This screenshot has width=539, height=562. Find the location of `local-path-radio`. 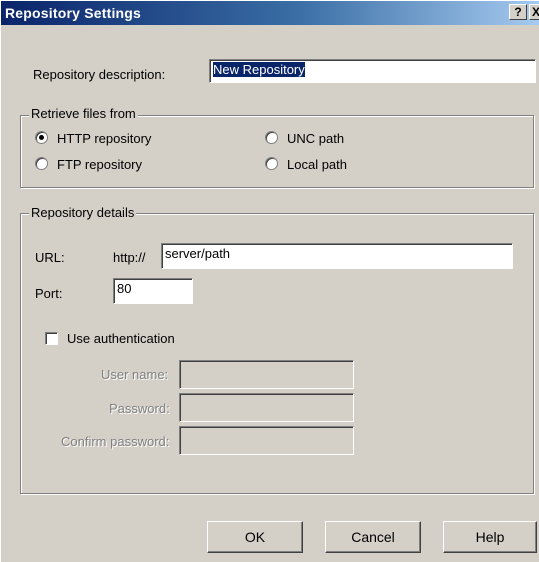

local-path-radio is located at coordinates (271, 163).